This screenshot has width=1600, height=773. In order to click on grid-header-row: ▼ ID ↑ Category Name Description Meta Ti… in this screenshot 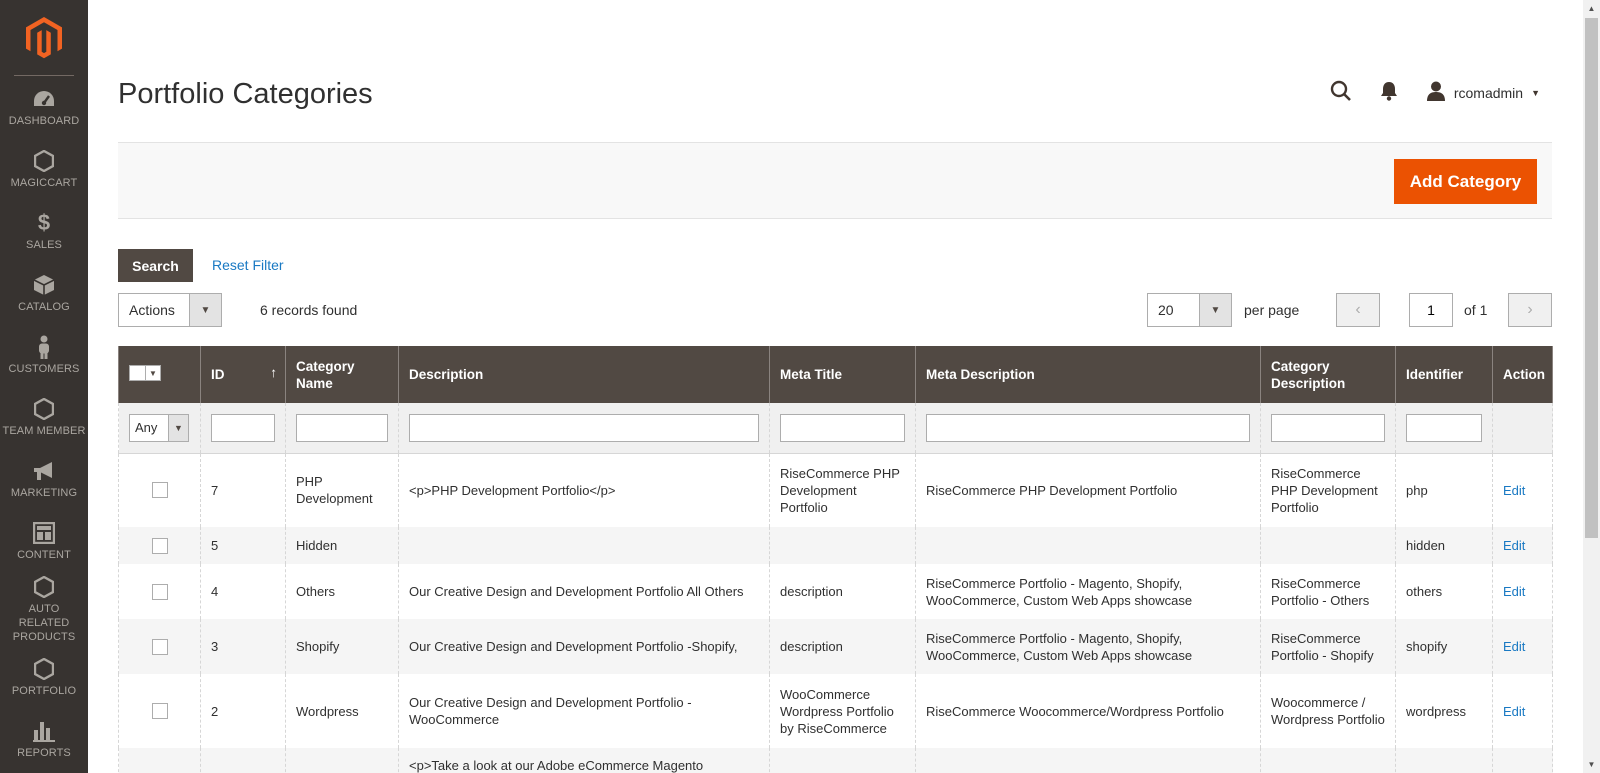, I will do `click(835, 374)`.